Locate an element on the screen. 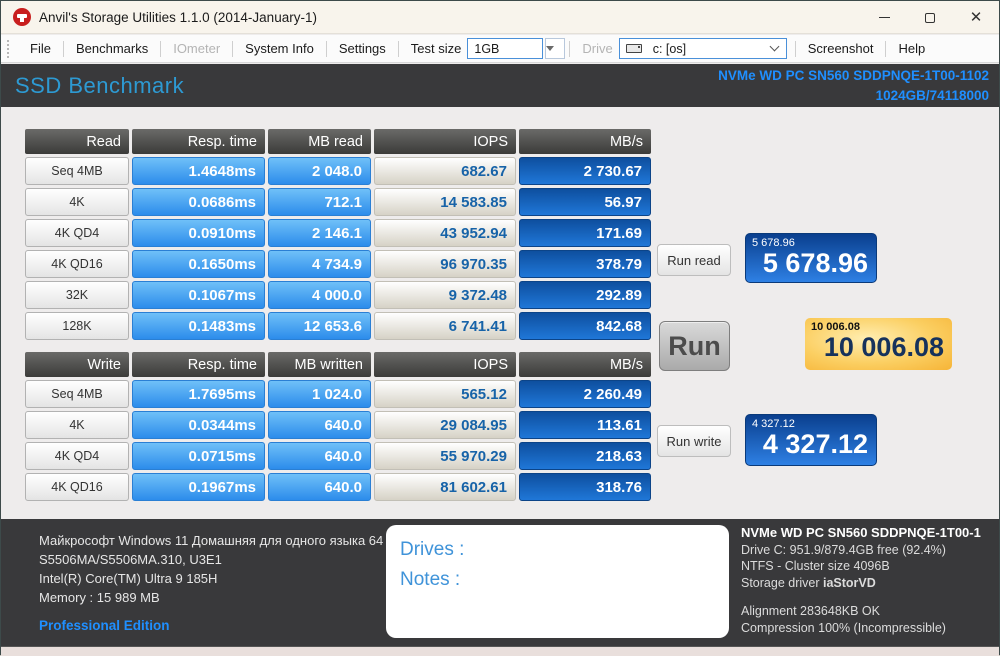  resp-time-value: 1.7695ms is located at coordinates (198, 394).